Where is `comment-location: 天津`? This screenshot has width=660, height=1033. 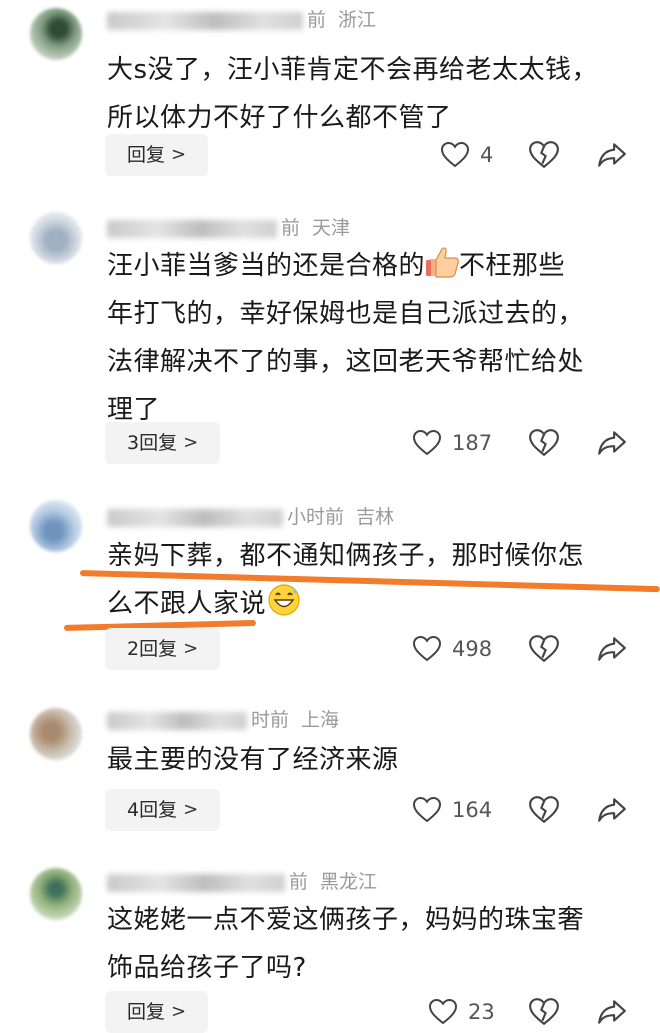
comment-location: 天津 is located at coordinates (331, 228).